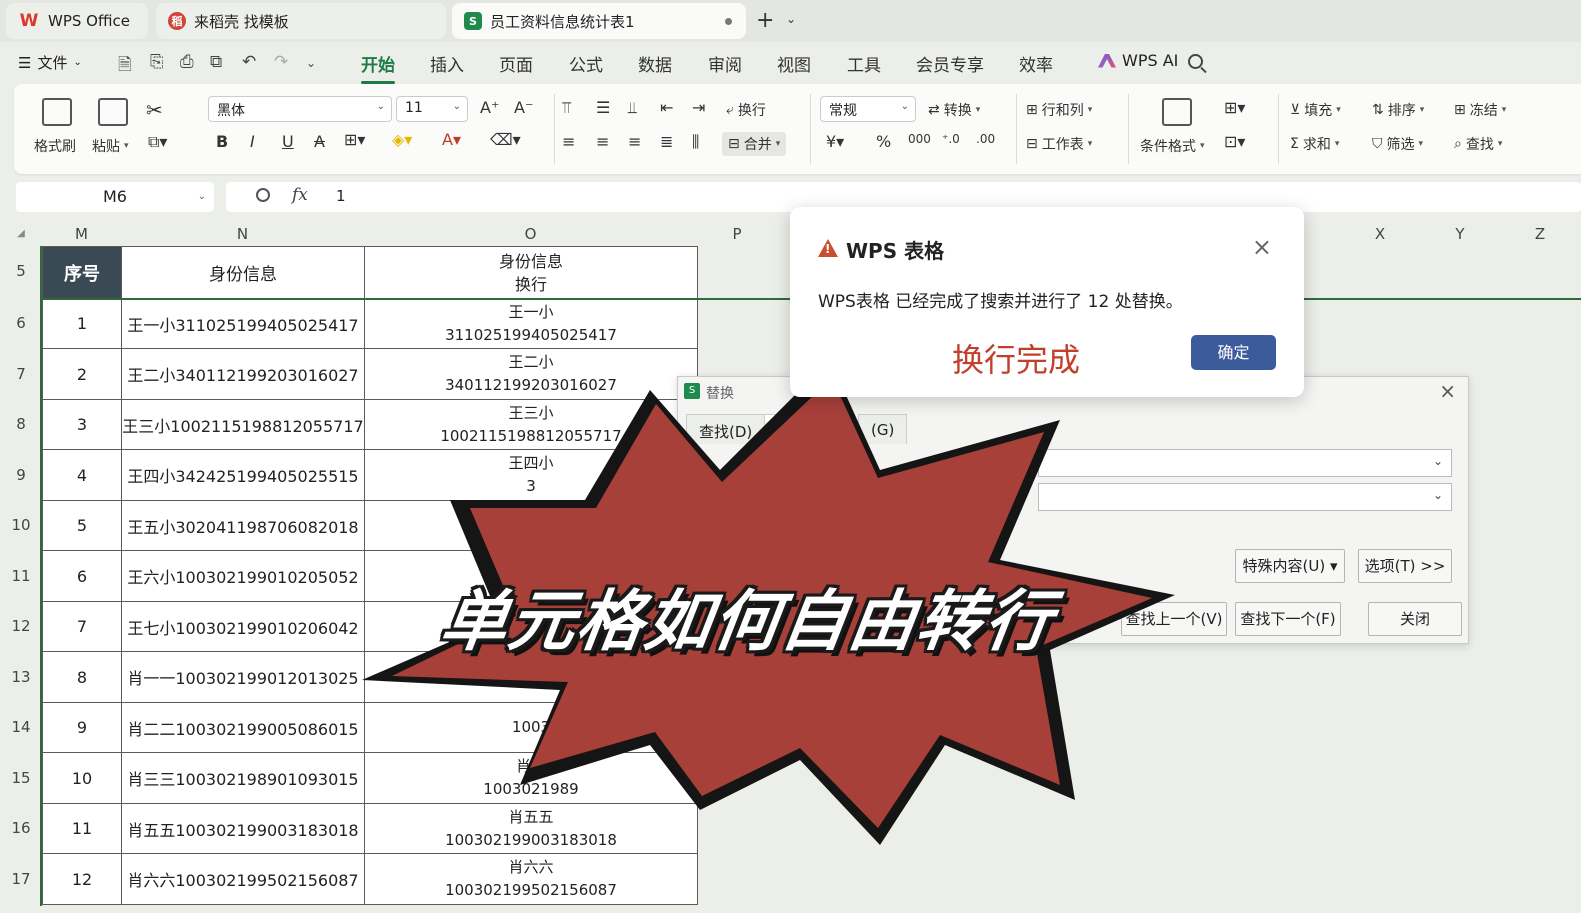 The width and height of the screenshot is (1581, 913). What do you see at coordinates (154, 110) in the screenshot?
I see `cut-icon: ✂` at bounding box center [154, 110].